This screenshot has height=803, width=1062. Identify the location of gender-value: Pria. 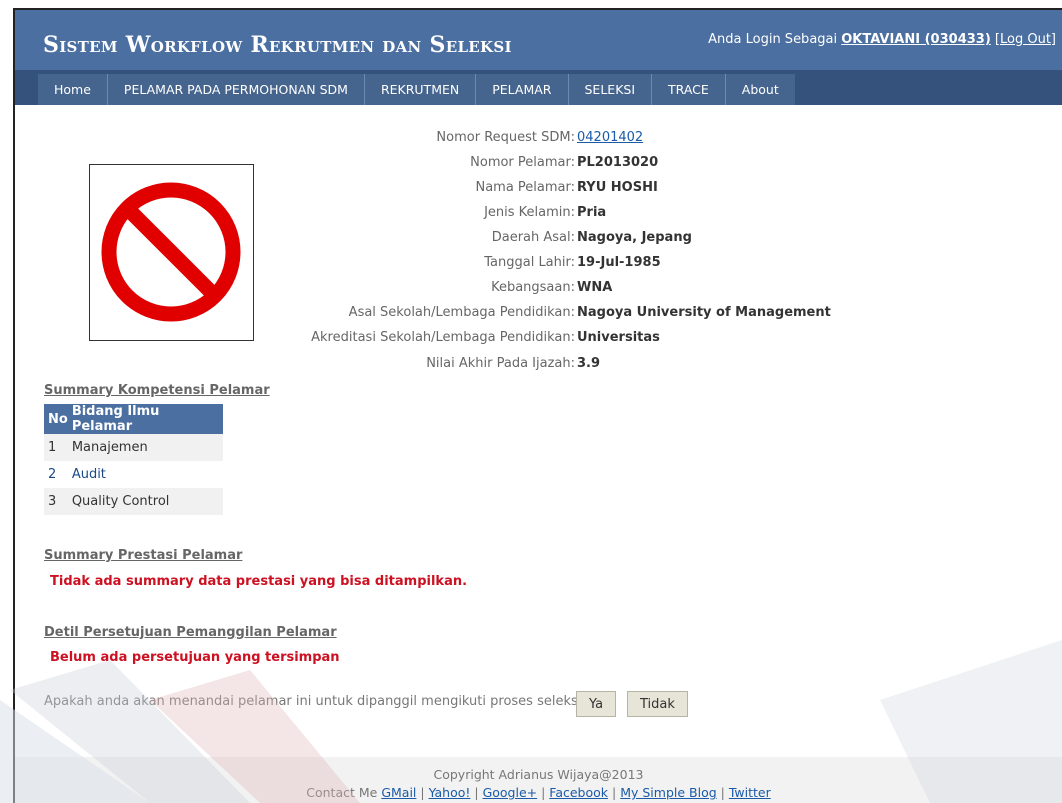
(592, 212).